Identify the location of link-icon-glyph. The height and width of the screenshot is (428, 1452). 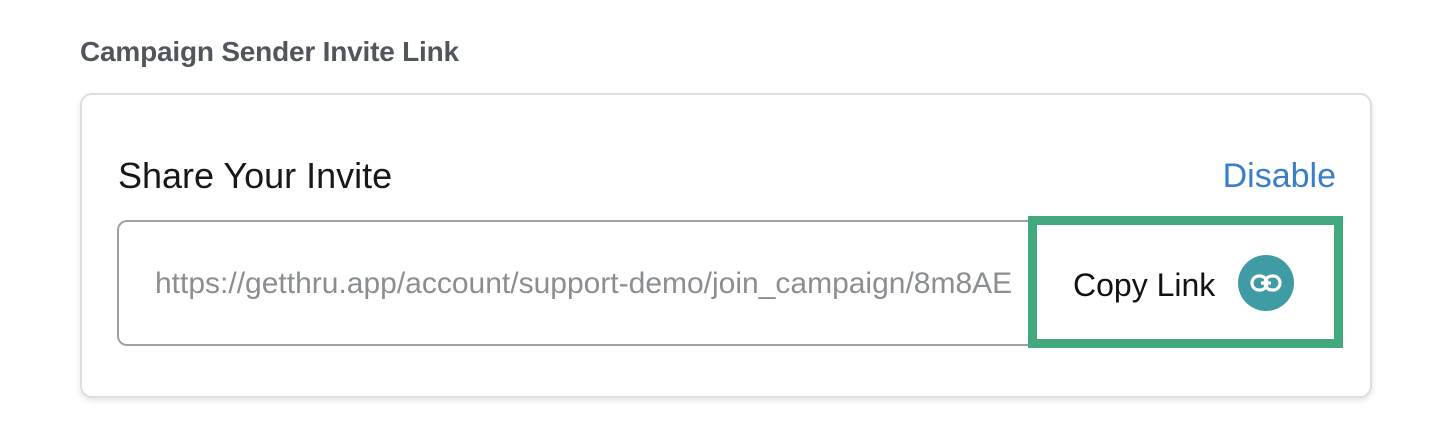
(1266, 283).